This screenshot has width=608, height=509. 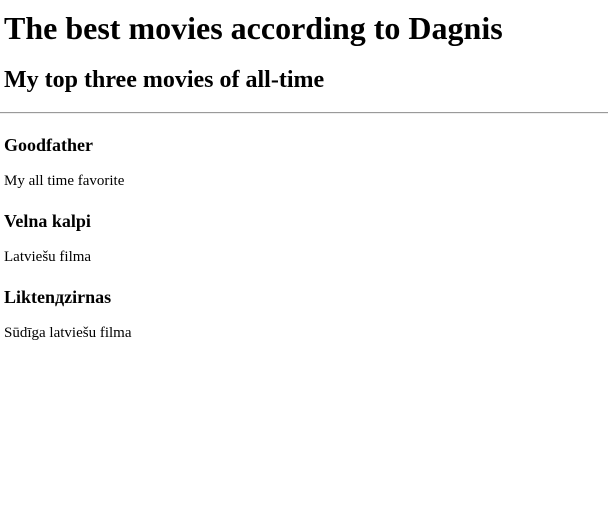 What do you see at coordinates (64, 181) in the screenshot?
I see `movie-description: My all time favorite` at bounding box center [64, 181].